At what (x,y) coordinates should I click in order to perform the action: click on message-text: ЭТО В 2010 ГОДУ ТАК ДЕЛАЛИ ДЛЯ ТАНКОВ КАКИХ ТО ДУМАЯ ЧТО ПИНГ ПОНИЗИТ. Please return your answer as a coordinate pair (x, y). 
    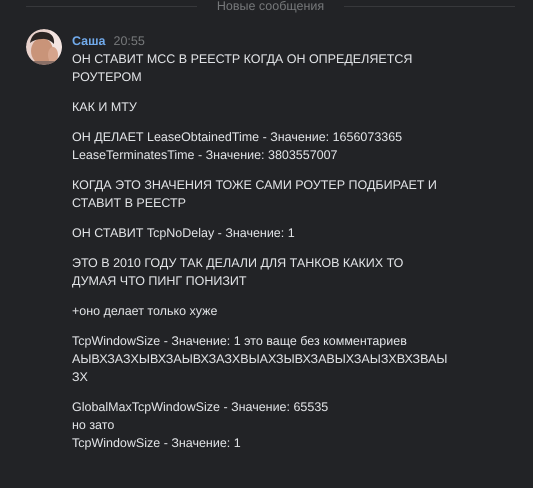
    Looking at the image, I should click on (238, 272).